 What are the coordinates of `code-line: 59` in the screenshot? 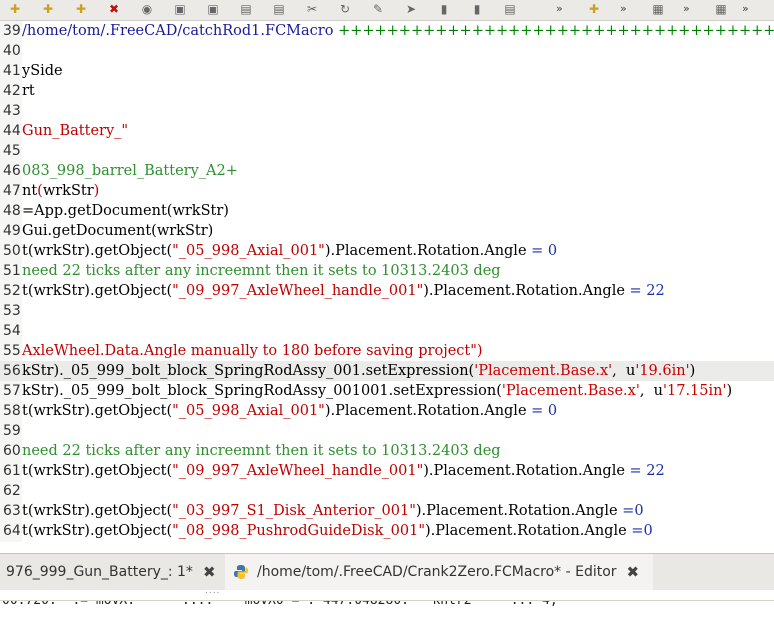 It's located at (387, 431).